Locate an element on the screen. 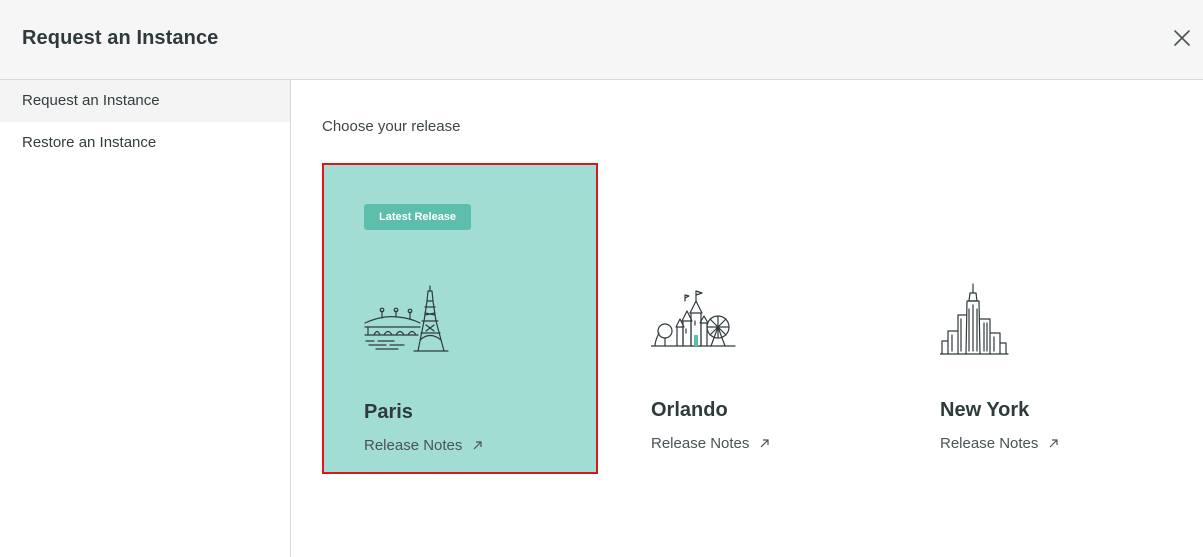 Image resolution: width=1203 pixels, height=557 pixels. sidebar-item-request-instance: Request an Instance is located at coordinates (145, 101).